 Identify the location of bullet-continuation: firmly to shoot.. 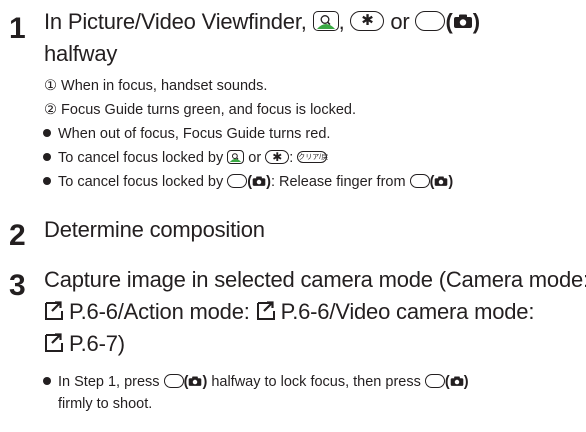
(105, 404).